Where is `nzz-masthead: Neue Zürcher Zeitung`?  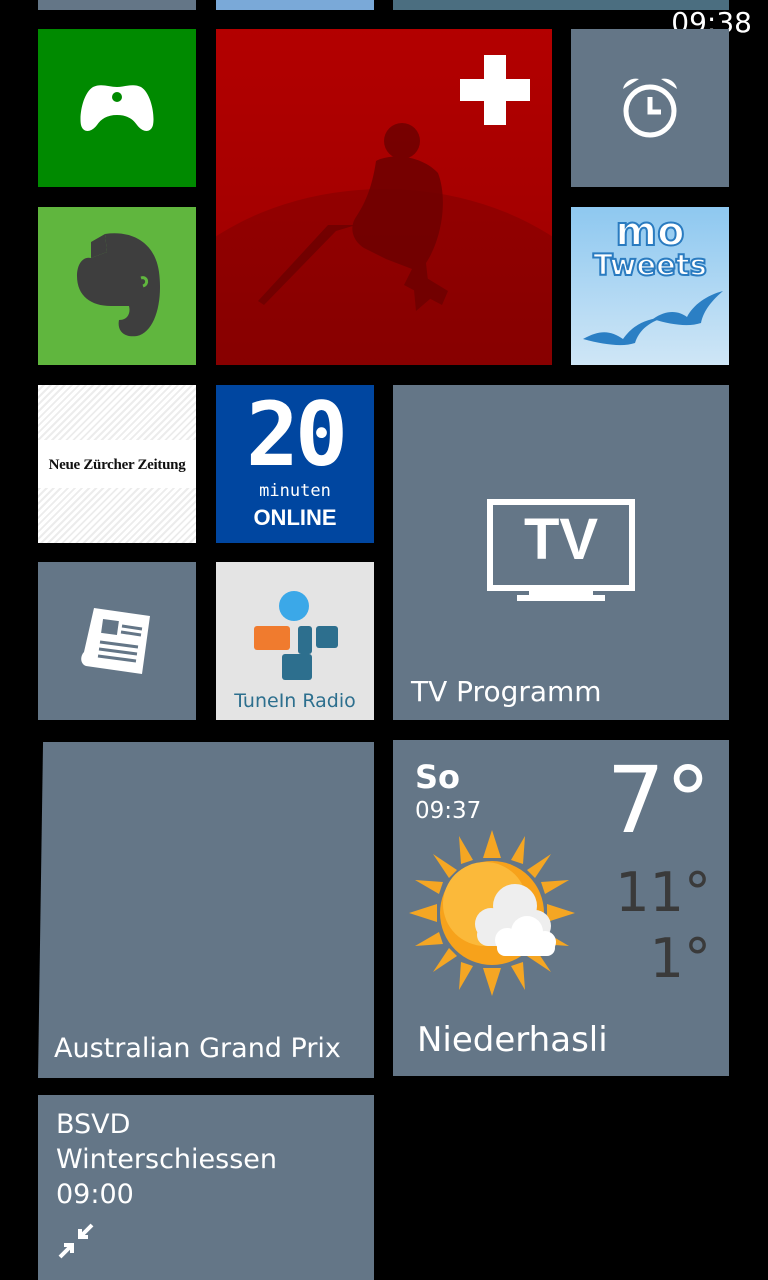 nzz-masthead: Neue Zürcher Zeitung is located at coordinates (117, 465).